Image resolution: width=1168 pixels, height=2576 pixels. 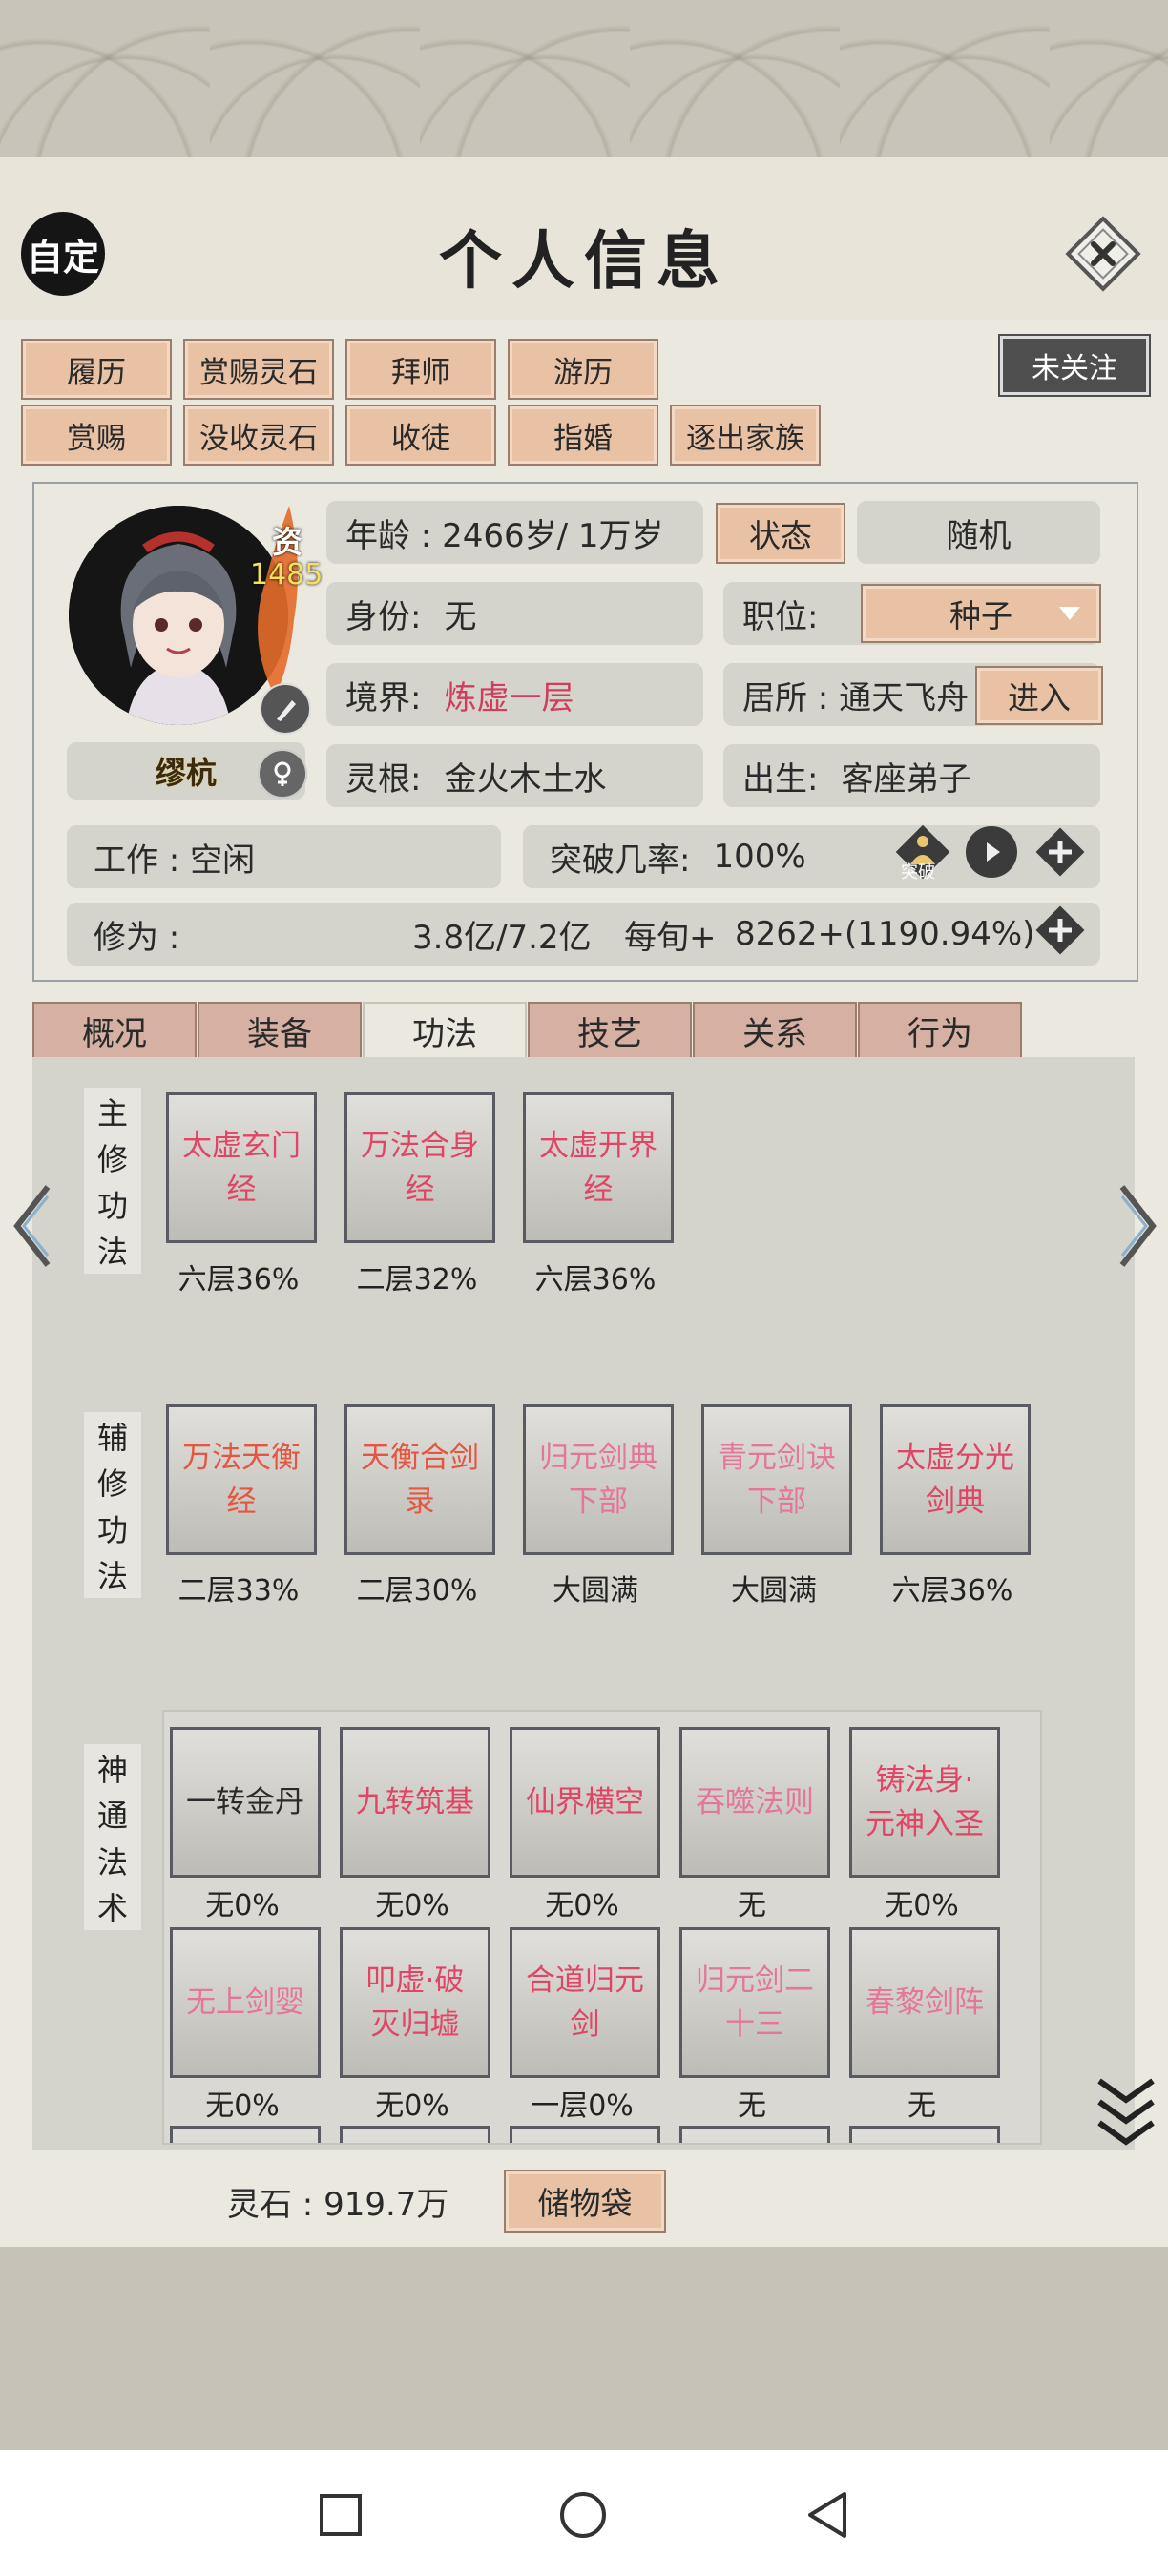 I want to click on character-name: 缪杭, so click(x=186, y=773).